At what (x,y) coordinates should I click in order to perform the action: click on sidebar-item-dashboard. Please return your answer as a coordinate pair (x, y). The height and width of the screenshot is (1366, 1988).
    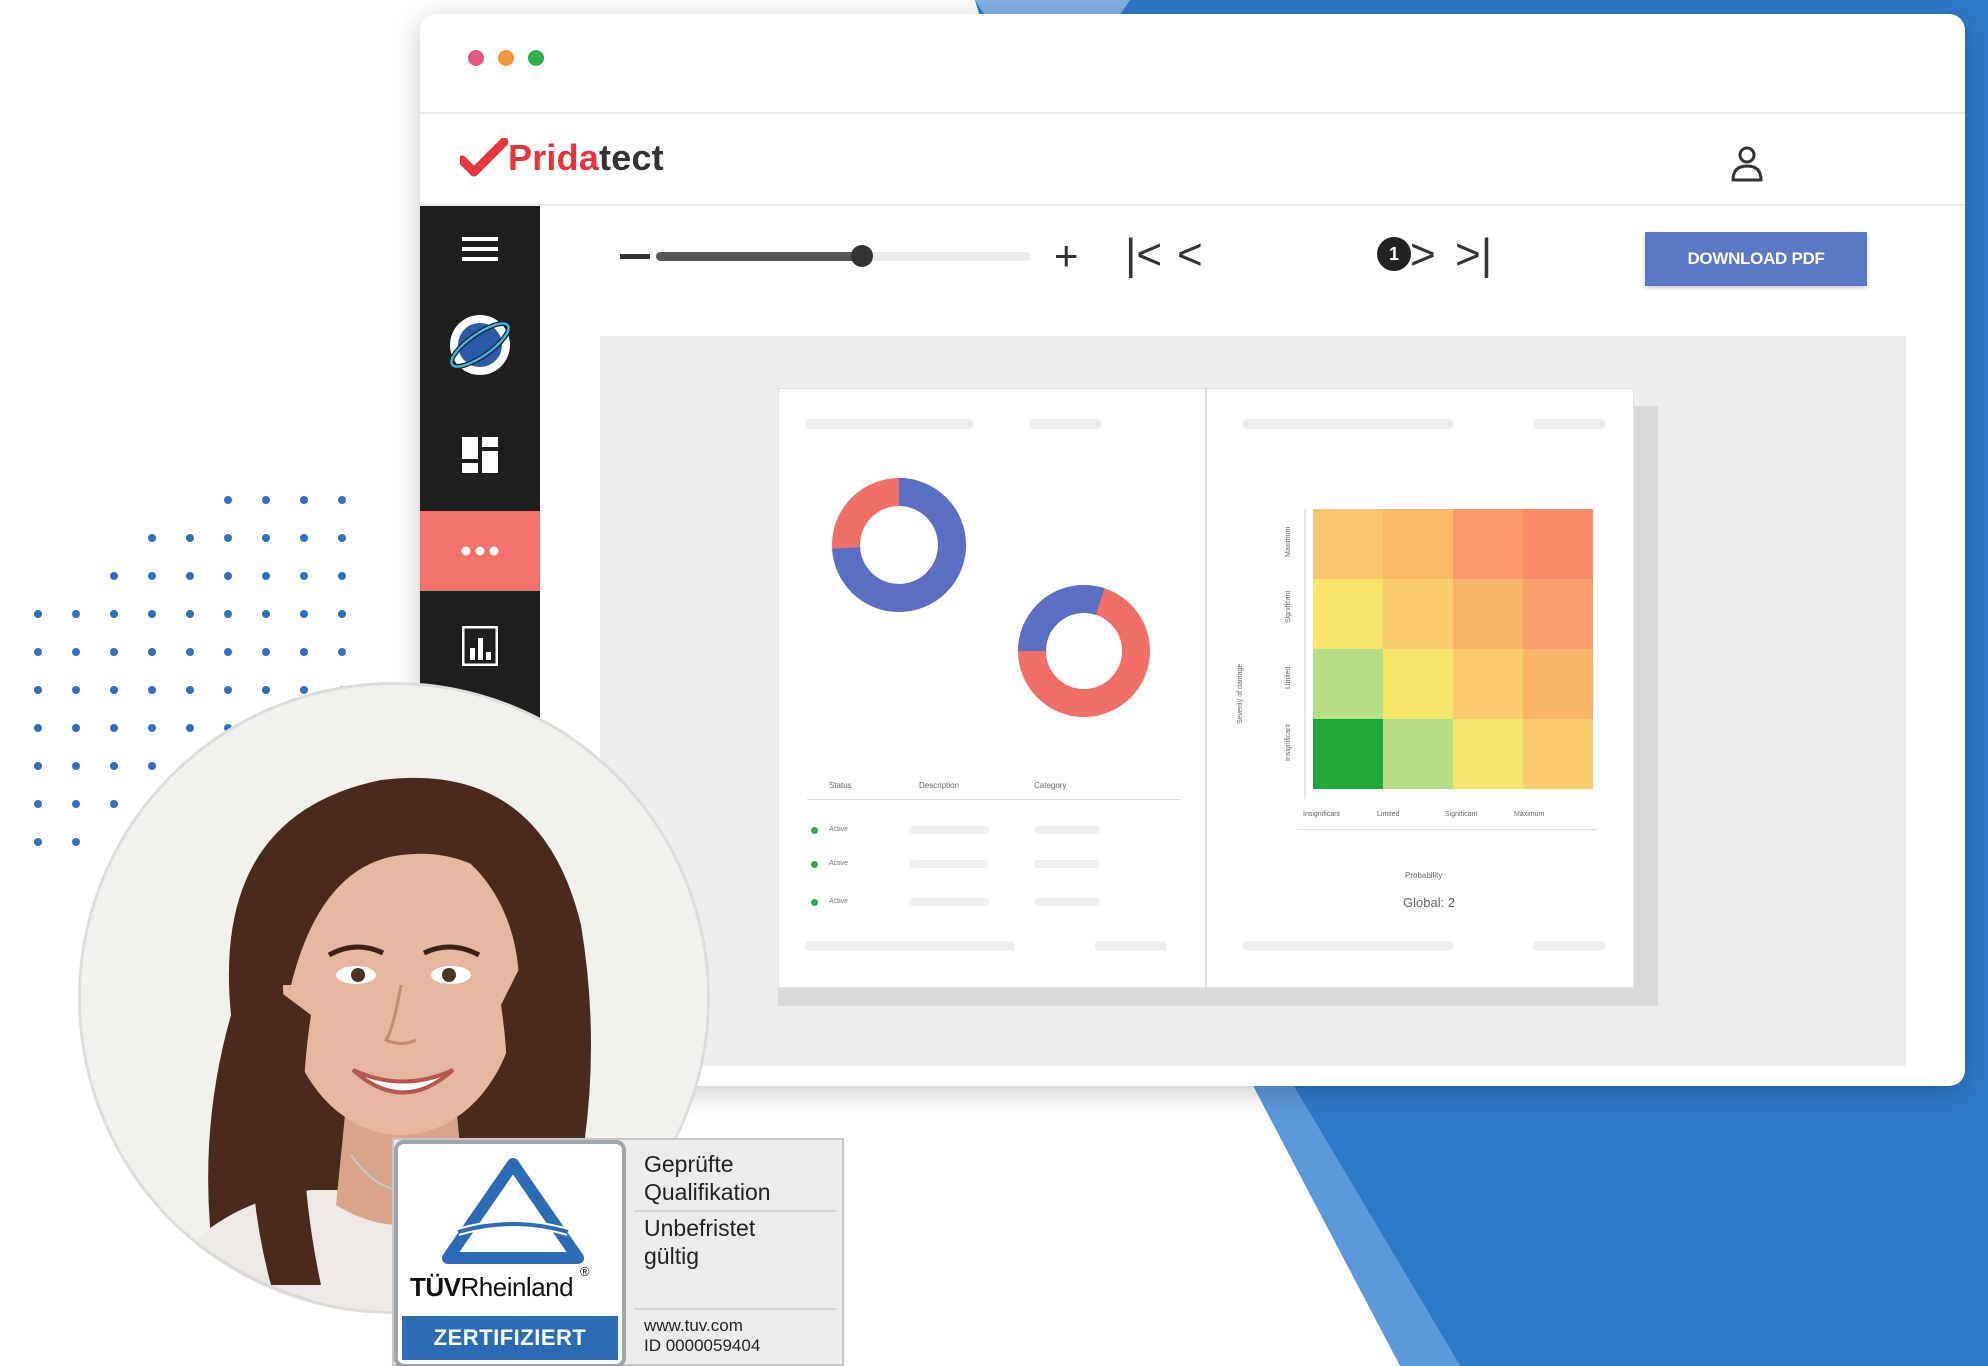
    Looking at the image, I should click on (480, 455).